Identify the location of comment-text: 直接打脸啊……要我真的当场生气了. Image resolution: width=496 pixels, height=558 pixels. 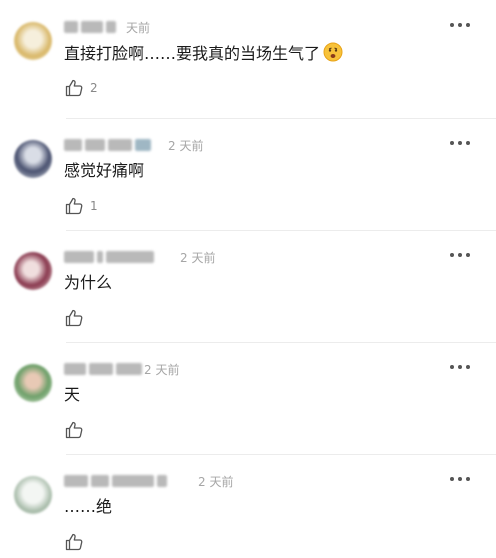
(203, 55).